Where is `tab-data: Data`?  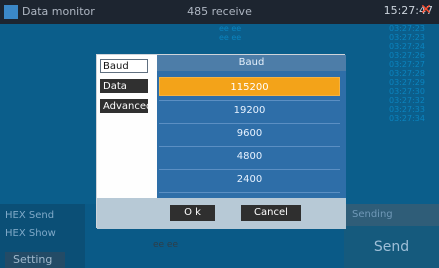
tab-data: Data is located at coordinates (124, 86).